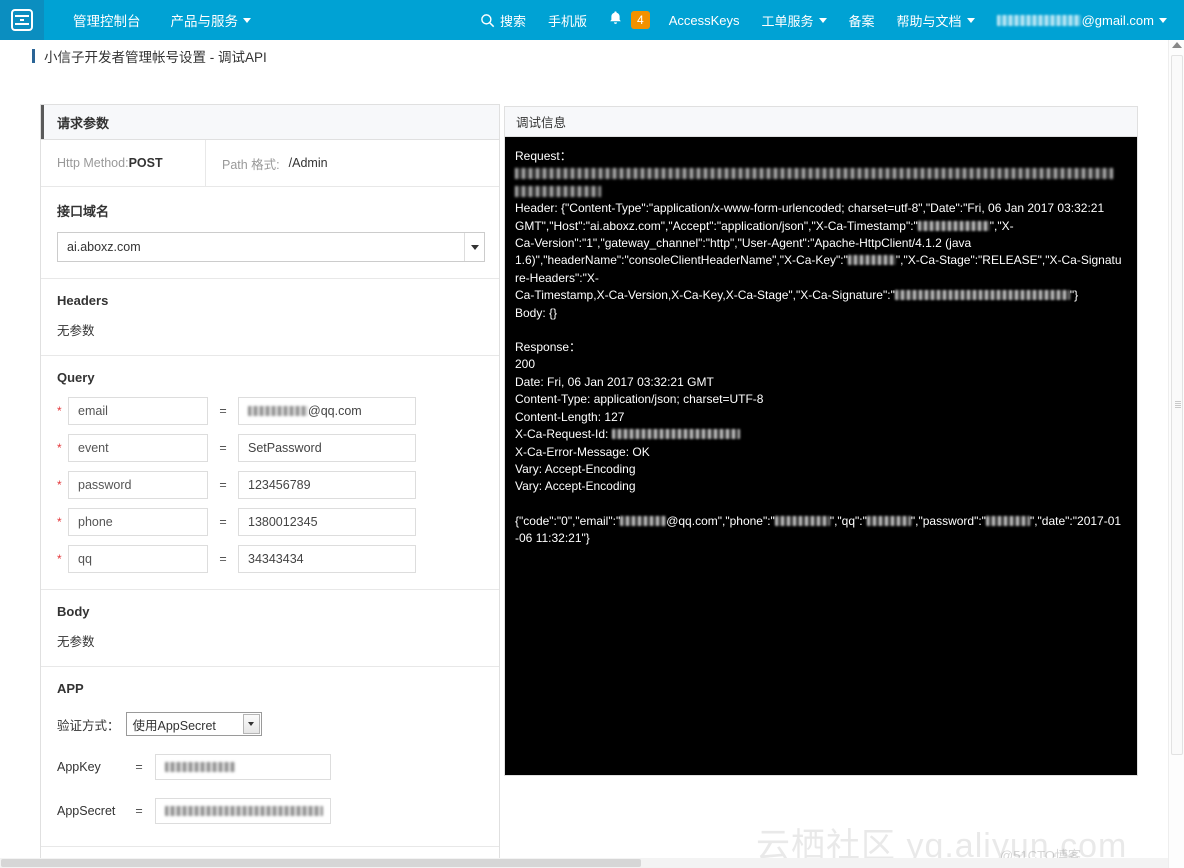 Image resolution: width=1184 pixels, height=868 pixels. Describe the element at coordinates (321, 863) in the screenshot. I see `horizontal-scrollbar-thumb` at that location.